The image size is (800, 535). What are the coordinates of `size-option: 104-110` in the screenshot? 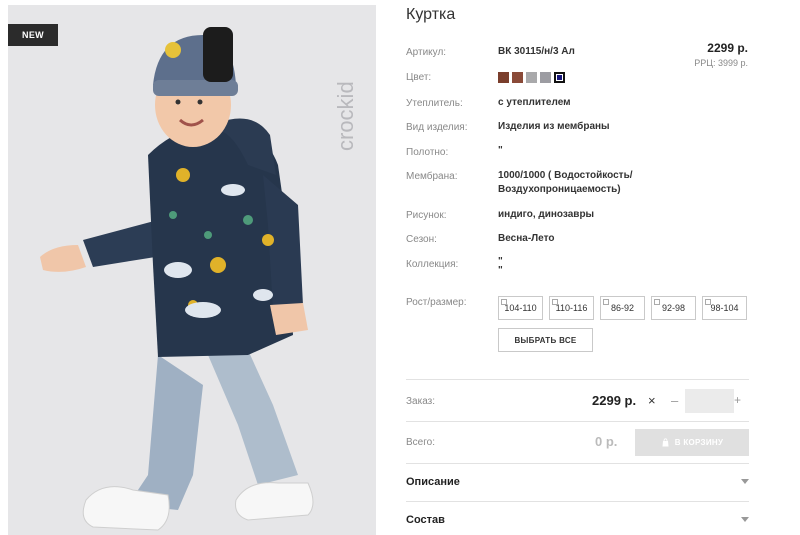 It's located at (520, 308).